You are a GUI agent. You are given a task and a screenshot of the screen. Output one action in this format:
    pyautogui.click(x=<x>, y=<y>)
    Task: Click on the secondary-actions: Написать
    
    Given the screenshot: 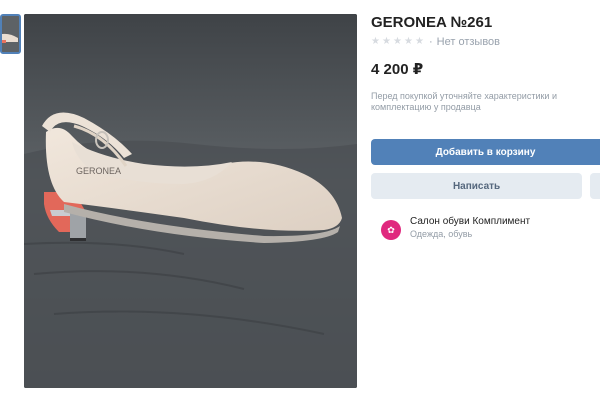 What is the action you would take?
    pyautogui.click(x=485, y=186)
    